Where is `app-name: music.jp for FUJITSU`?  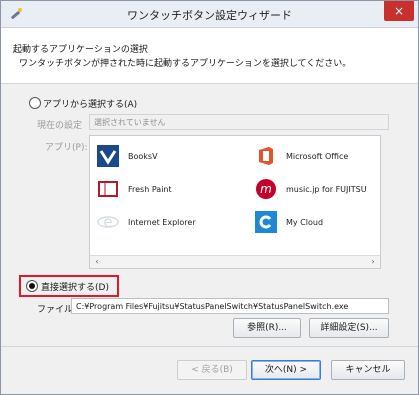 app-name: music.jp for FUJITSU is located at coordinates (326, 189).